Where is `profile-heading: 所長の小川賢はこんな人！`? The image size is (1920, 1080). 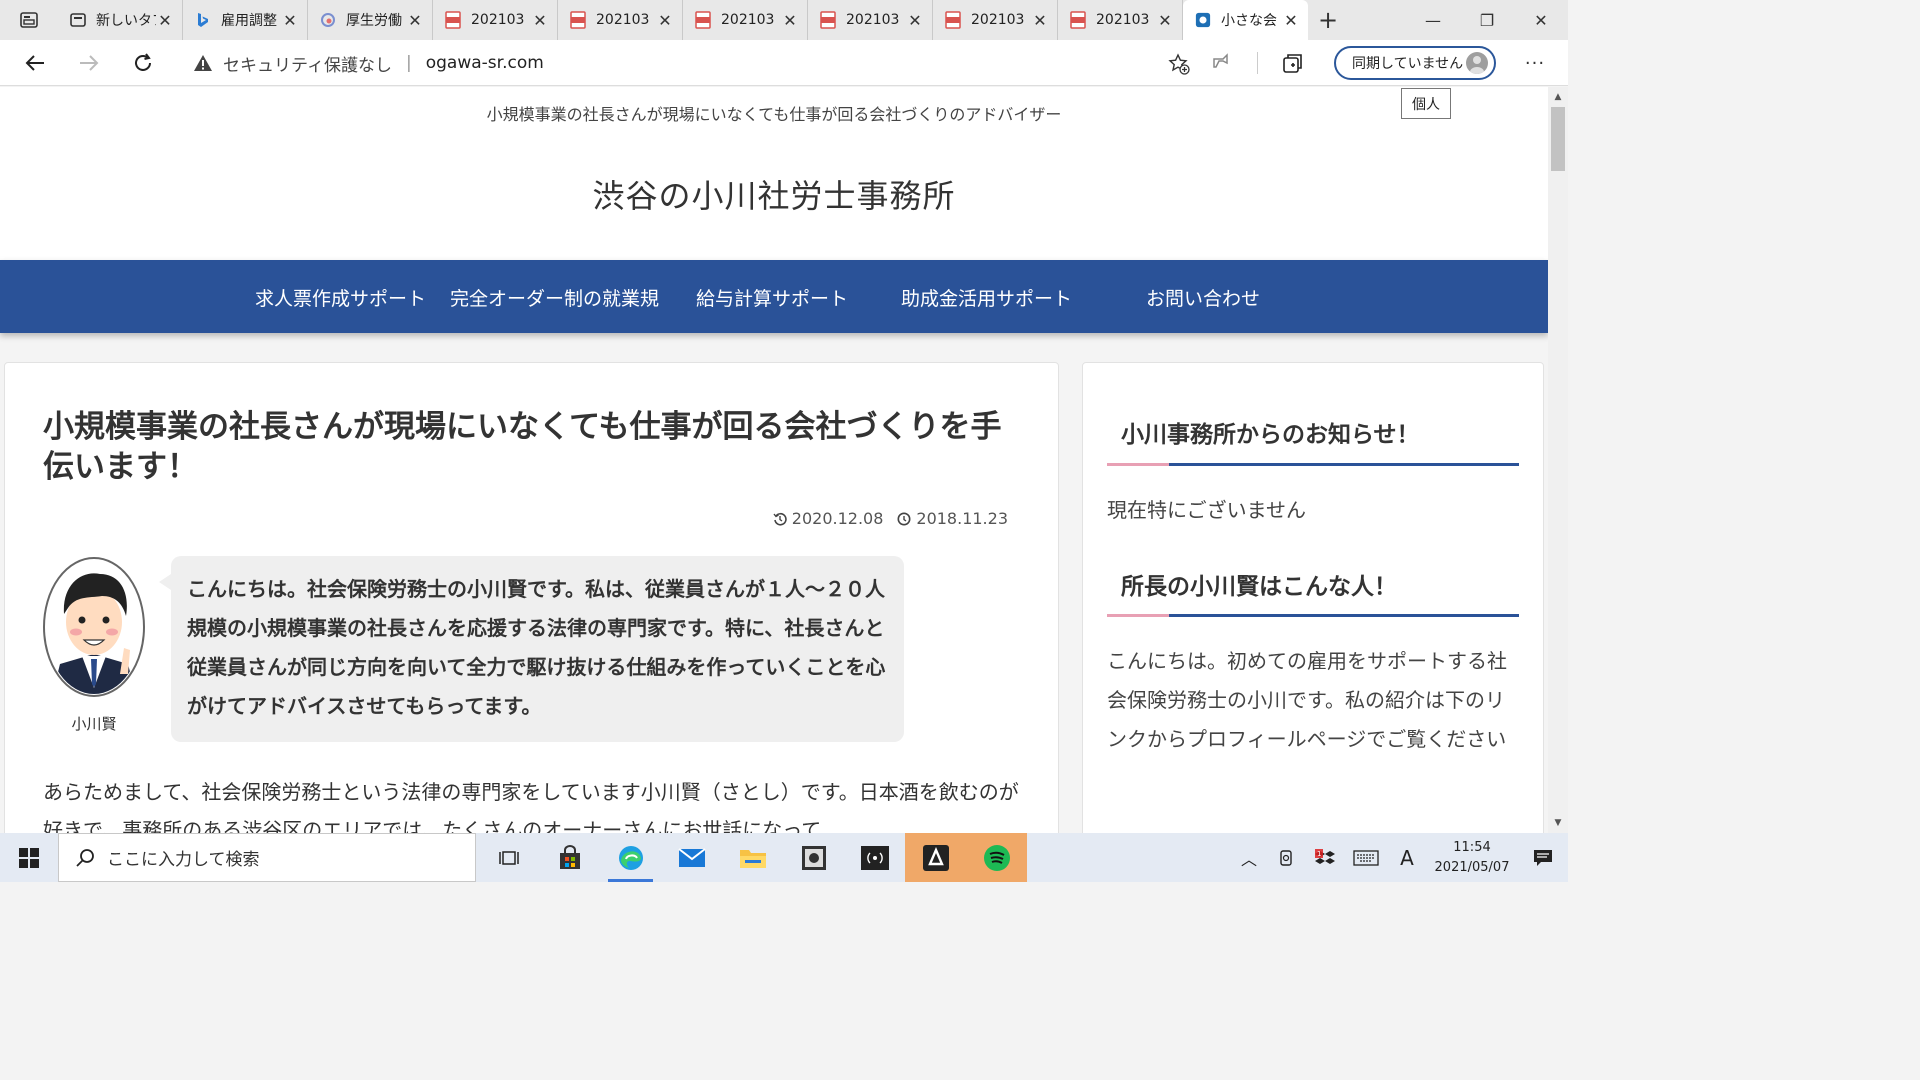 profile-heading: 所長の小川賢はこんな人！ is located at coordinates (1259, 587).